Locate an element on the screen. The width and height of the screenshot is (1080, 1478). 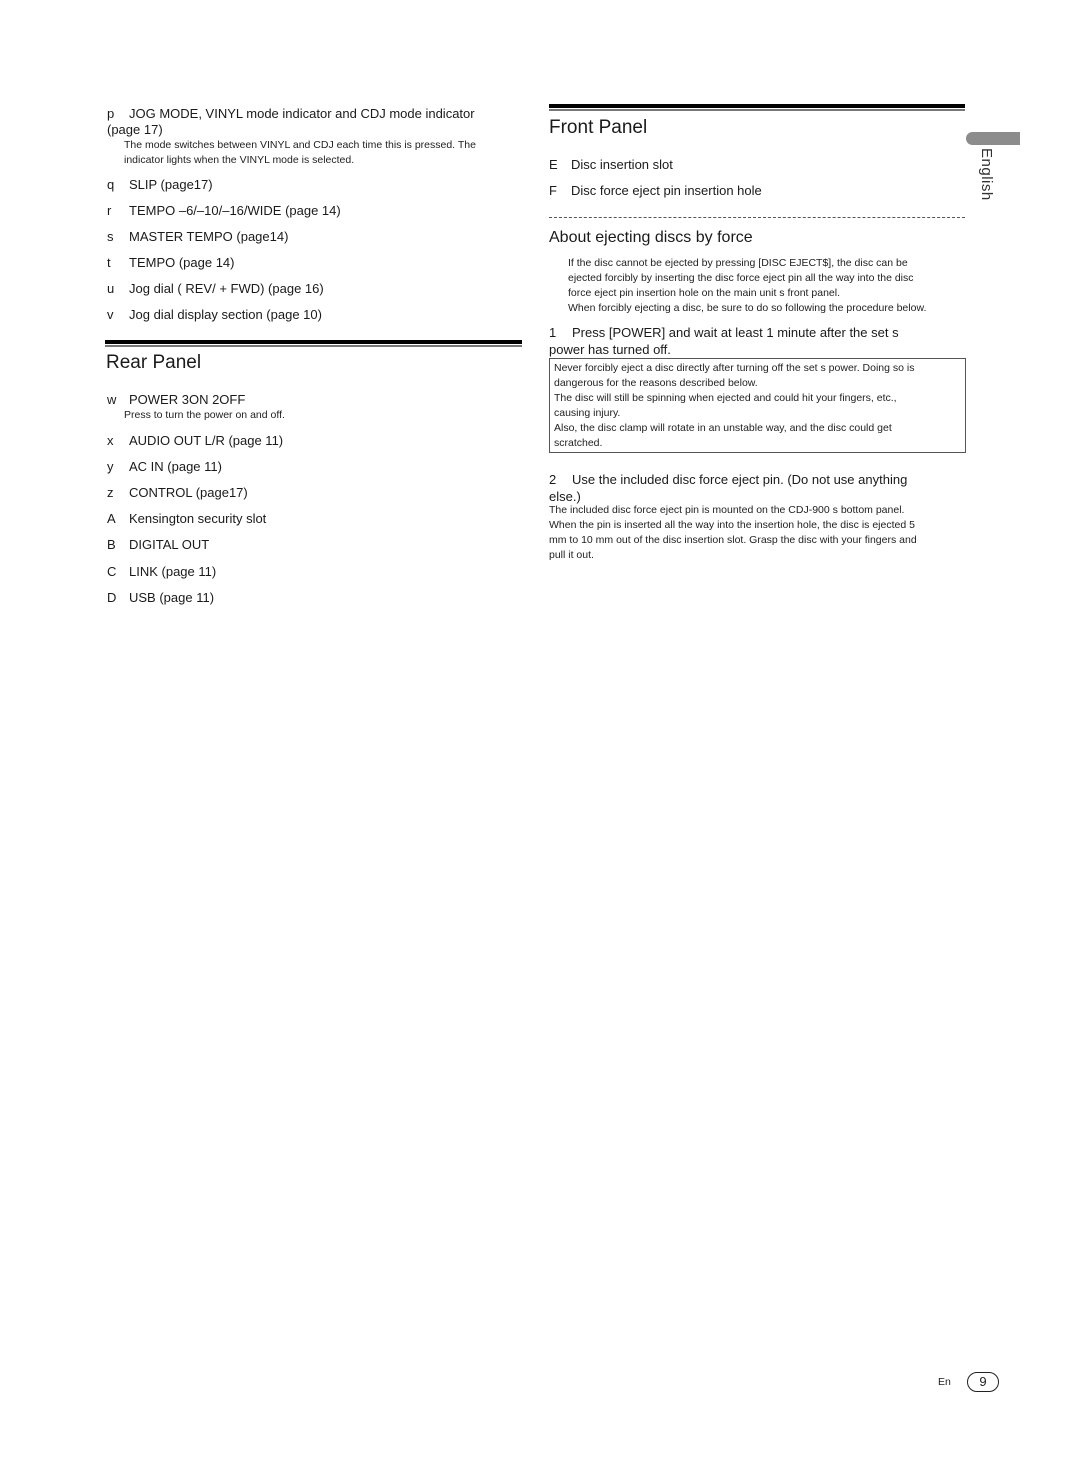
ejecting-heading: About ejecting discs by force is located at coordinates (651, 237).